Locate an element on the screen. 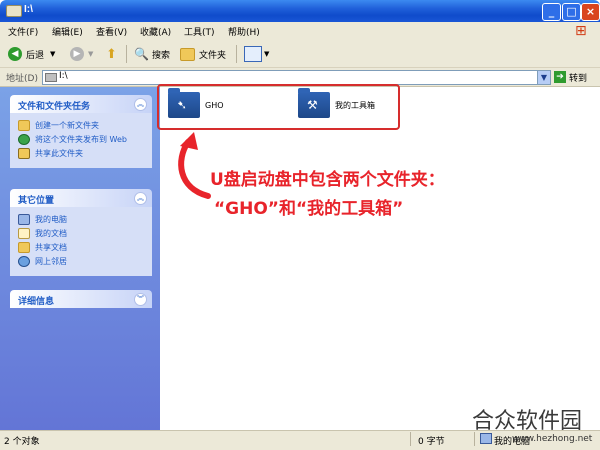  close-button: × is located at coordinates (590, 12).